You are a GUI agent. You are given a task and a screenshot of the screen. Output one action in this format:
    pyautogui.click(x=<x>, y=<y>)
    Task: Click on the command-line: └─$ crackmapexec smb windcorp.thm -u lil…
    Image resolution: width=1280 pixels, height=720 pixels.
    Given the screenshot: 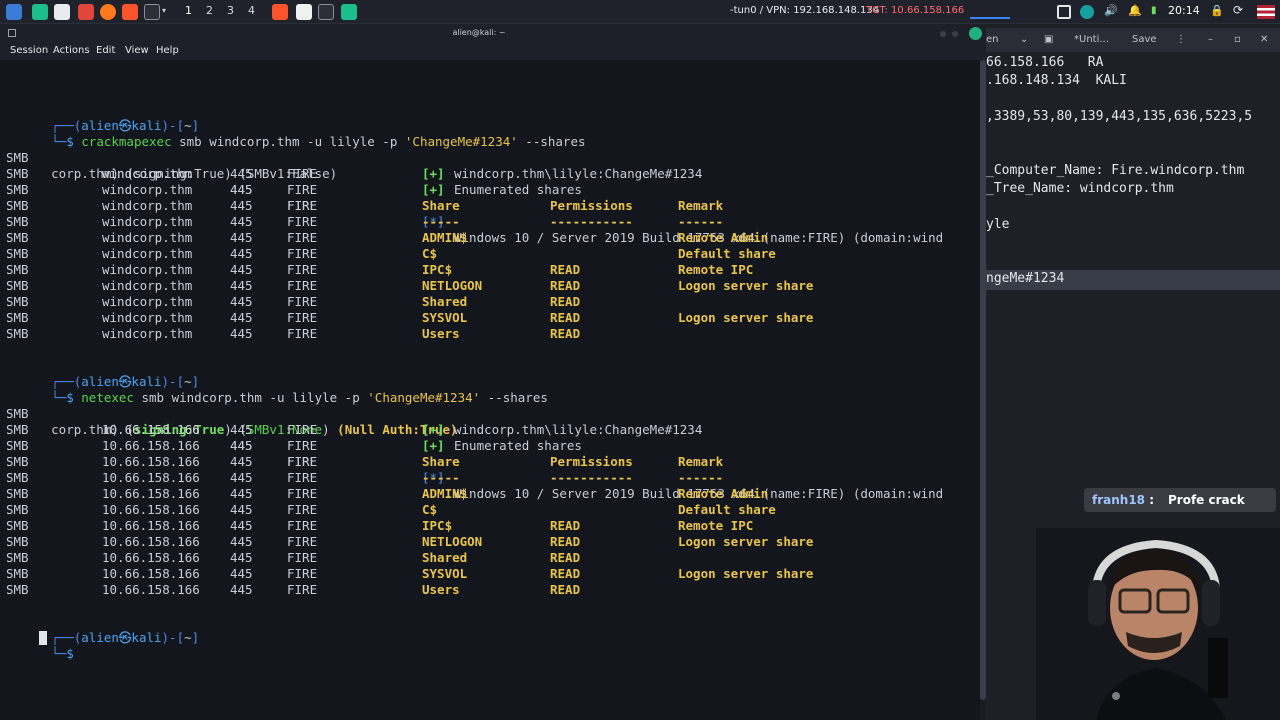 What is the action you would take?
    pyautogui.click(x=318, y=141)
    